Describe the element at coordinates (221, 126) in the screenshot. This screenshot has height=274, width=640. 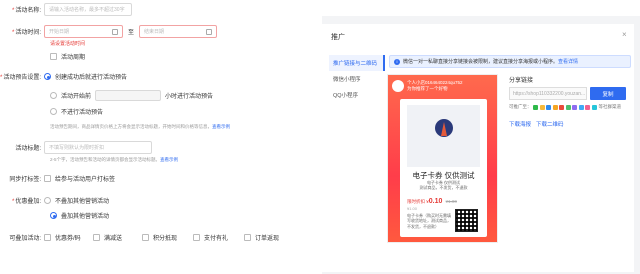
I see `preview-example-link: 查看示例` at that location.